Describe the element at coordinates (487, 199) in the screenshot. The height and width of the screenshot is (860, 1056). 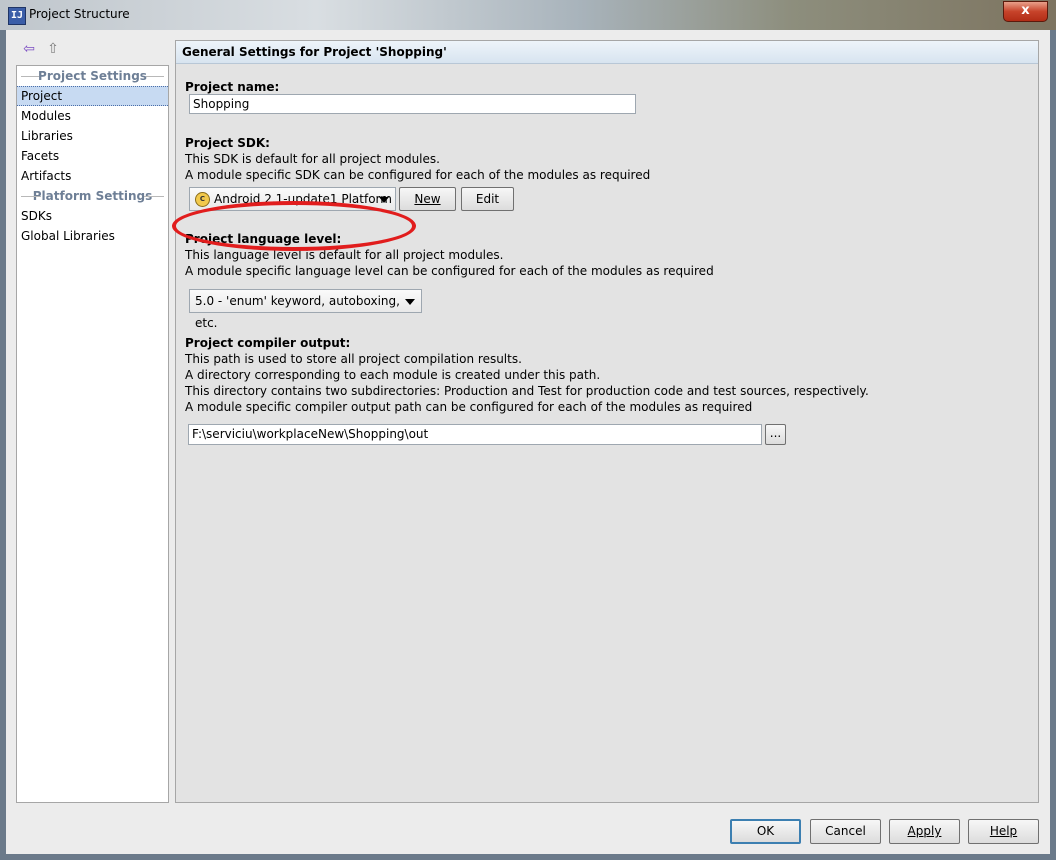
I see `edit-sdk-button: Edit` at that location.